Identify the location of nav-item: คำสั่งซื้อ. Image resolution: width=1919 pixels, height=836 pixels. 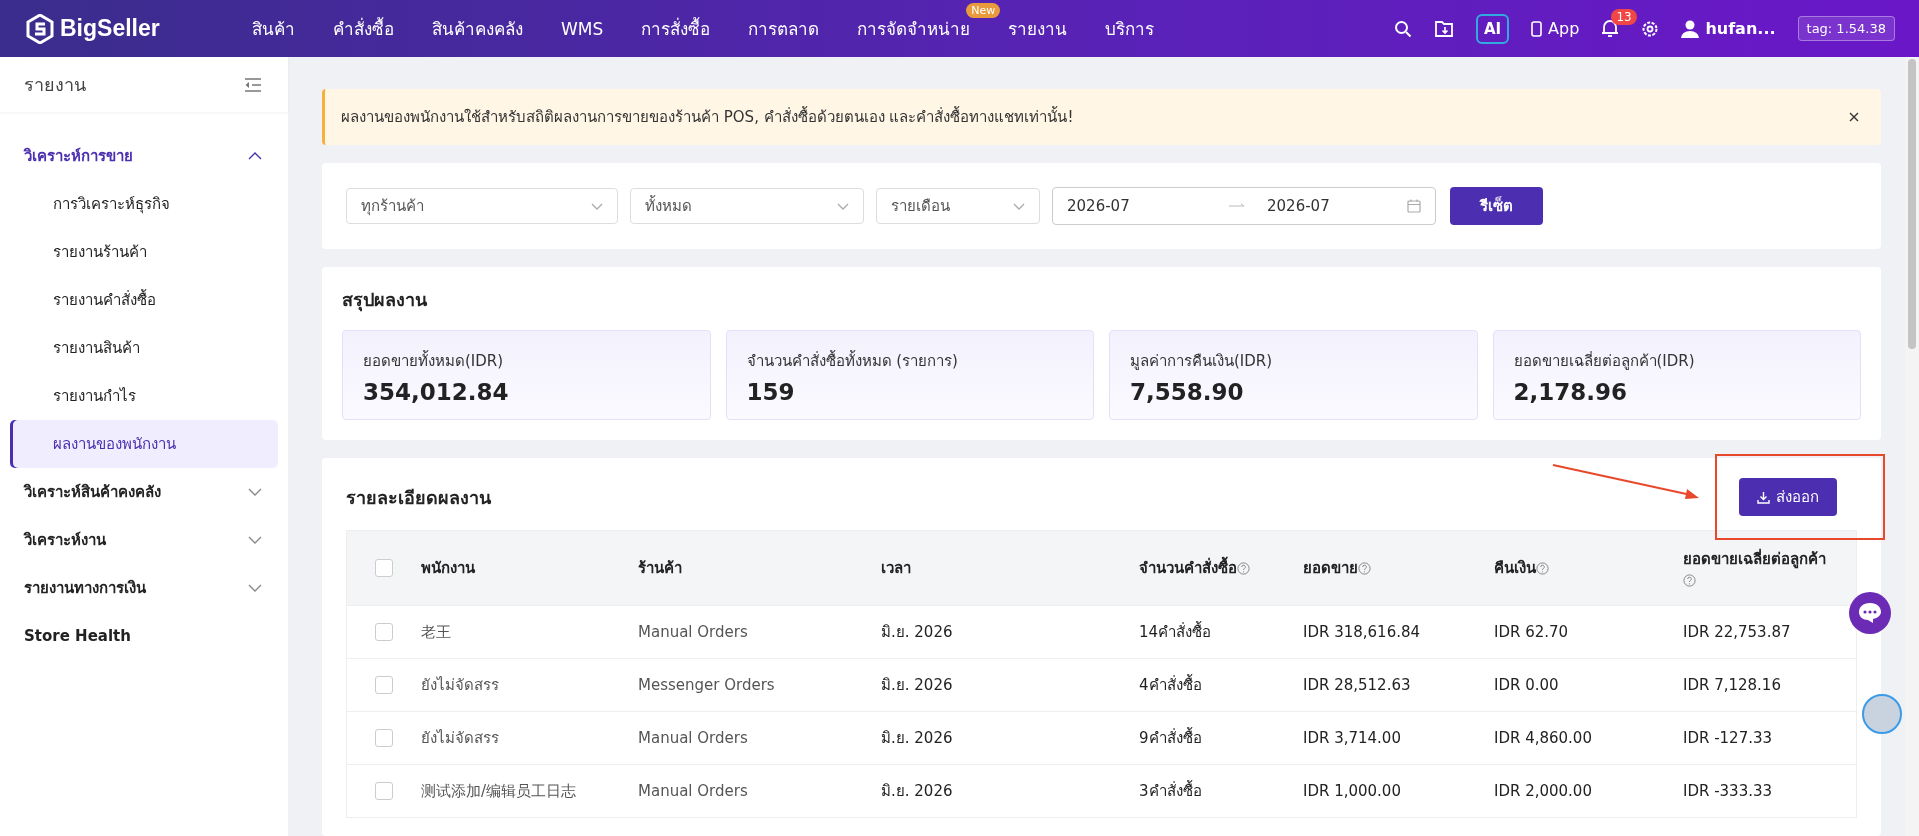
(363, 29).